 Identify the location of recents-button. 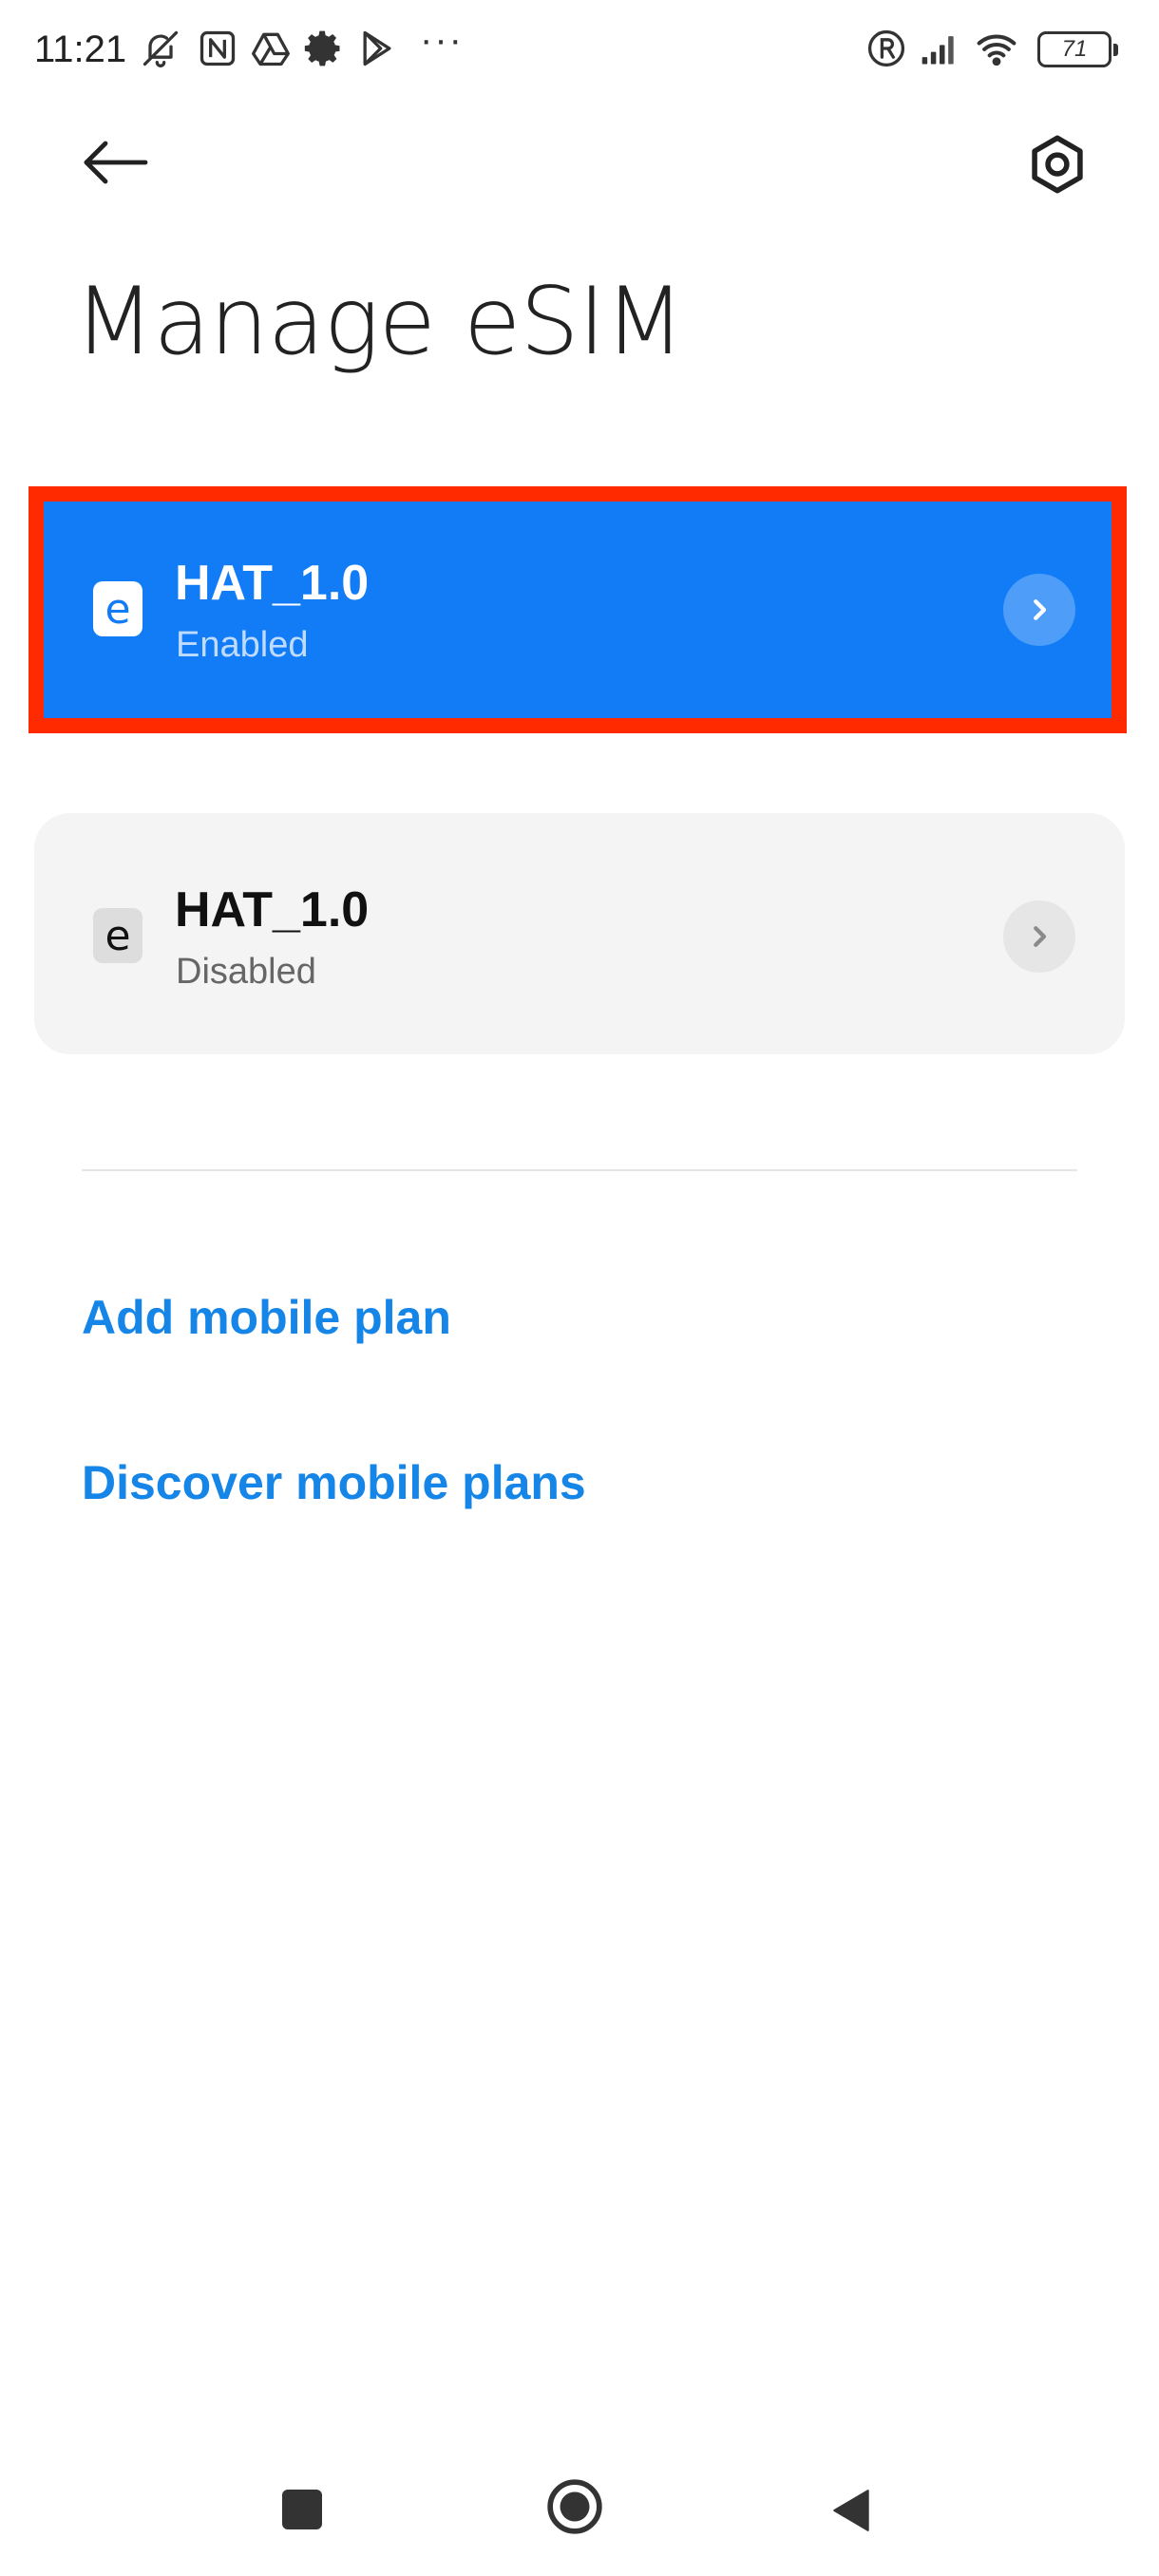
(302, 2509).